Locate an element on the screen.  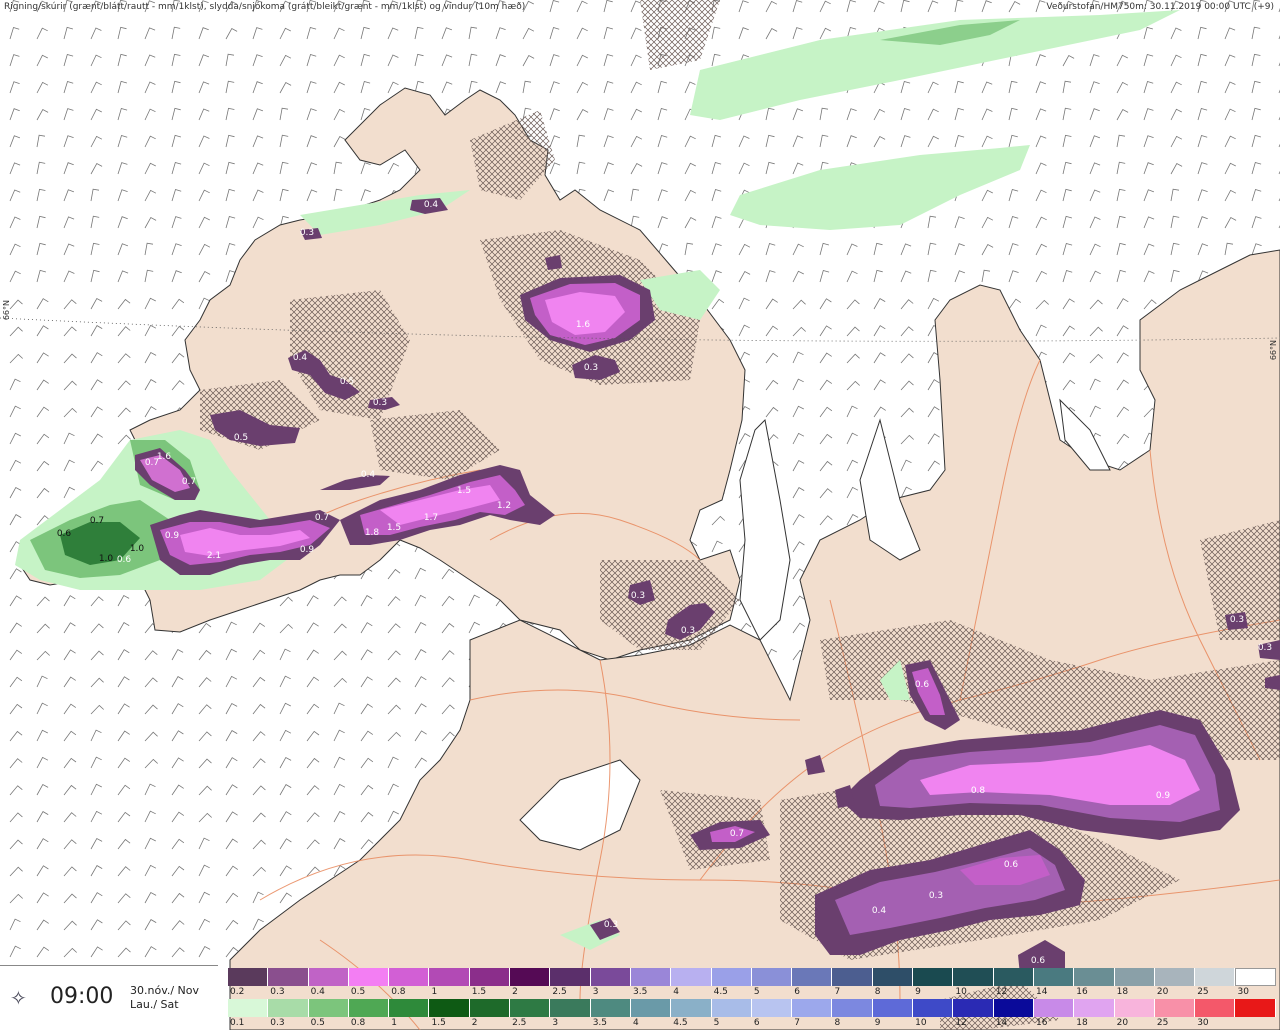
legend-rain-label: 7 is located at coordinates (797, 1023).